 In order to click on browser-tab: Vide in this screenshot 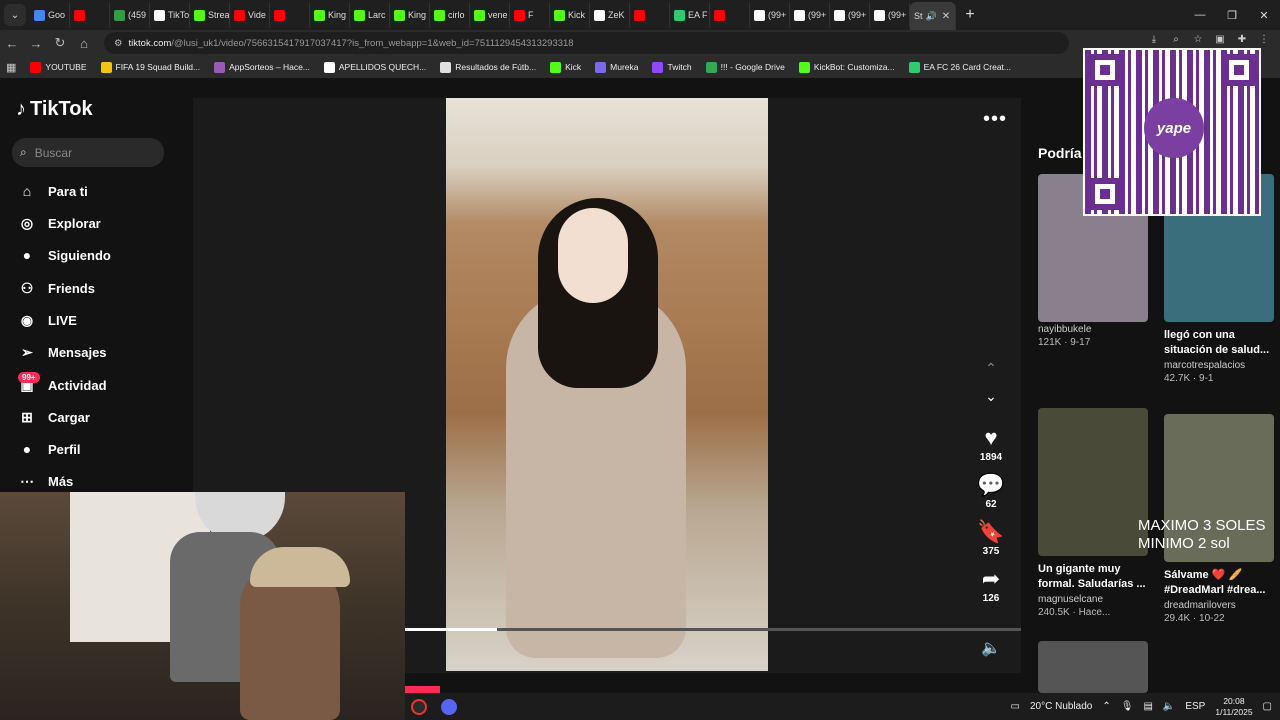, I will do `click(250, 15)`.